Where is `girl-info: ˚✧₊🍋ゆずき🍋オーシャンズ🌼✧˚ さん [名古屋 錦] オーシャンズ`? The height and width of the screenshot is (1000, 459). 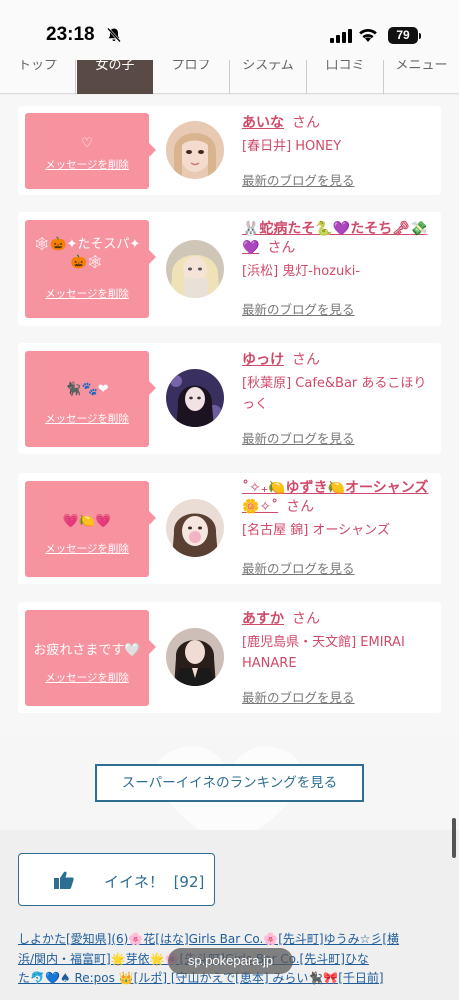 girl-info: ˚✧₊🍋ゆずき🍋オーシャンズ🌼✧˚ さん [名古屋 錦] オーシャンズ is located at coordinates (339, 510).